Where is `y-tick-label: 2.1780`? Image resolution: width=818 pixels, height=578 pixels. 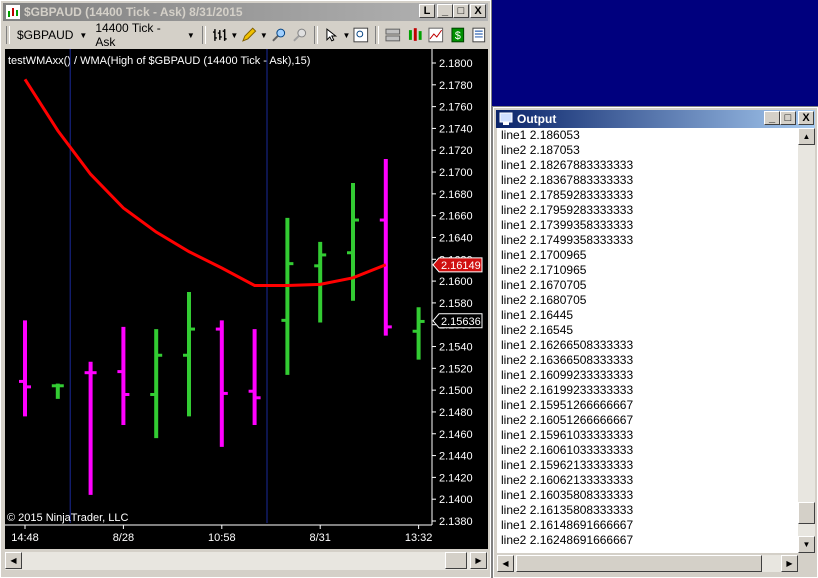
y-tick-label: 2.1780 is located at coordinates (456, 86).